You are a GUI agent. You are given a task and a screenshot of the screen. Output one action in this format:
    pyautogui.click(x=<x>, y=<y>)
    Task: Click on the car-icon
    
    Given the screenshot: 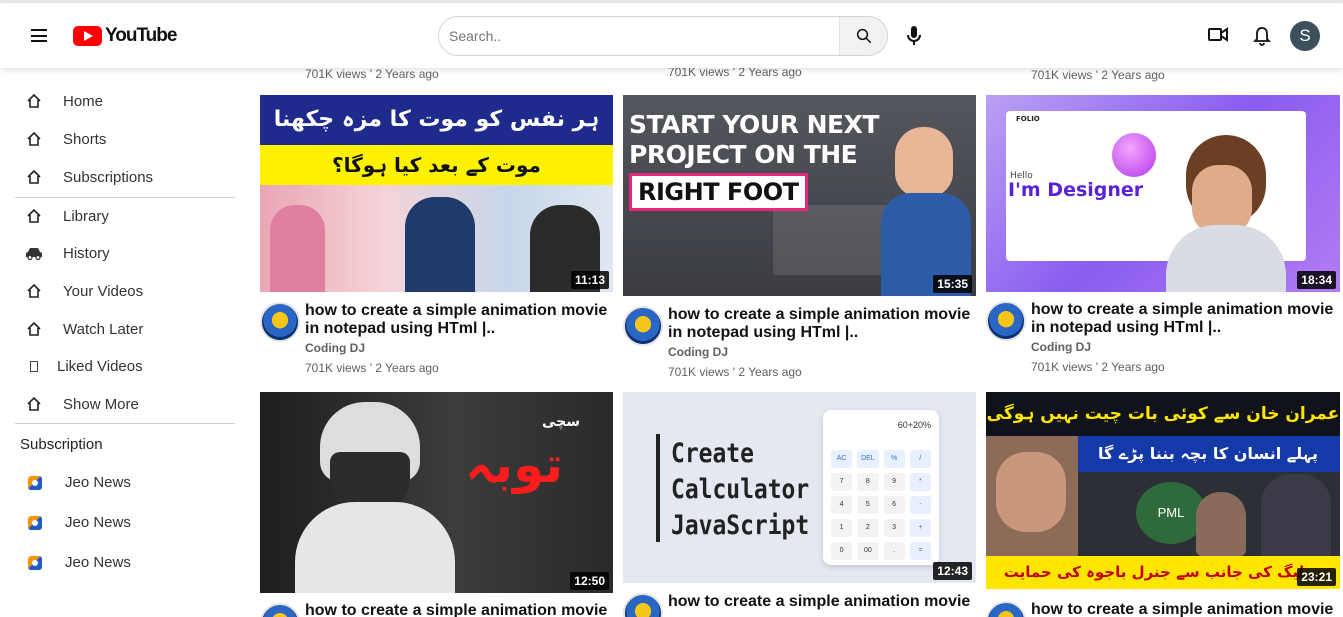 What is the action you would take?
    pyautogui.click(x=34, y=253)
    